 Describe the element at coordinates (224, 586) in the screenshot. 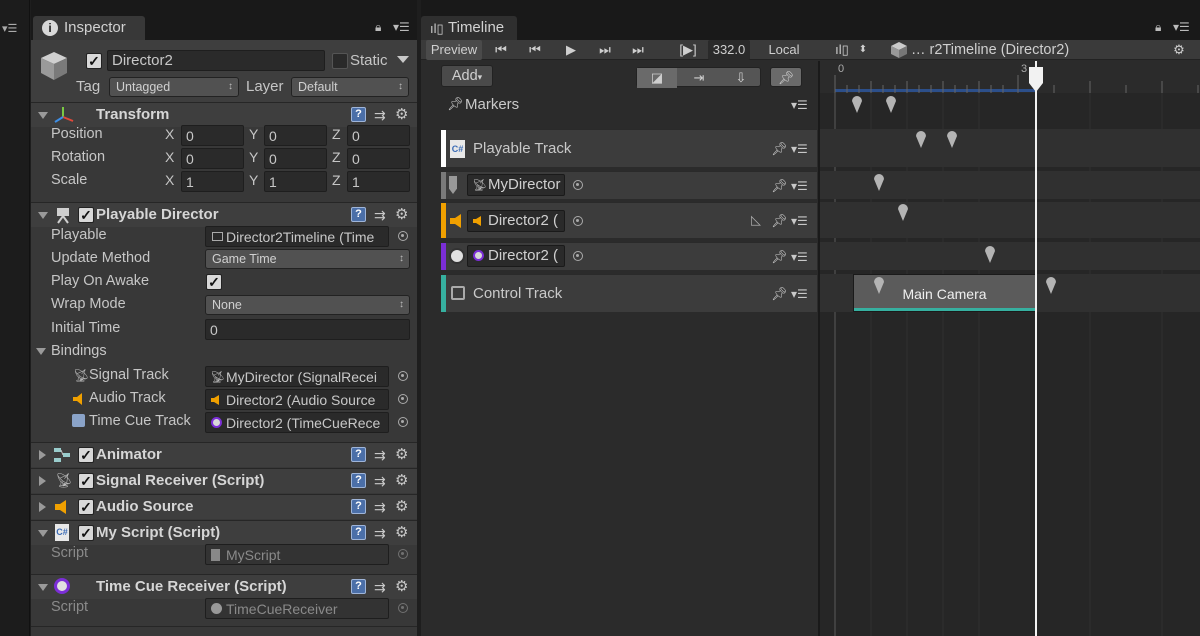

I see `time-cue-receiver-header: Time Cue Receiver (Script) ? ⇉ ⚙︎` at that location.